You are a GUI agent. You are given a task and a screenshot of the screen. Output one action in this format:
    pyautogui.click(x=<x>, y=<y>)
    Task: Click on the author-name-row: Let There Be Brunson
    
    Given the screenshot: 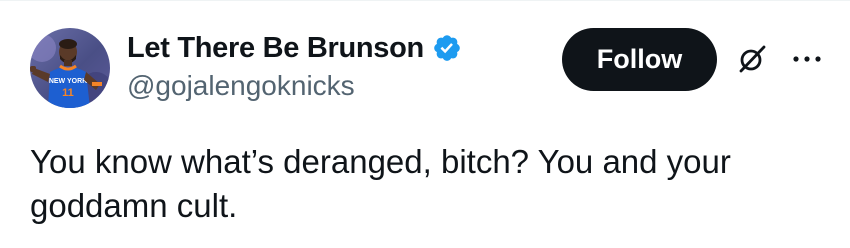 What is the action you would take?
    pyautogui.click(x=294, y=48)
    